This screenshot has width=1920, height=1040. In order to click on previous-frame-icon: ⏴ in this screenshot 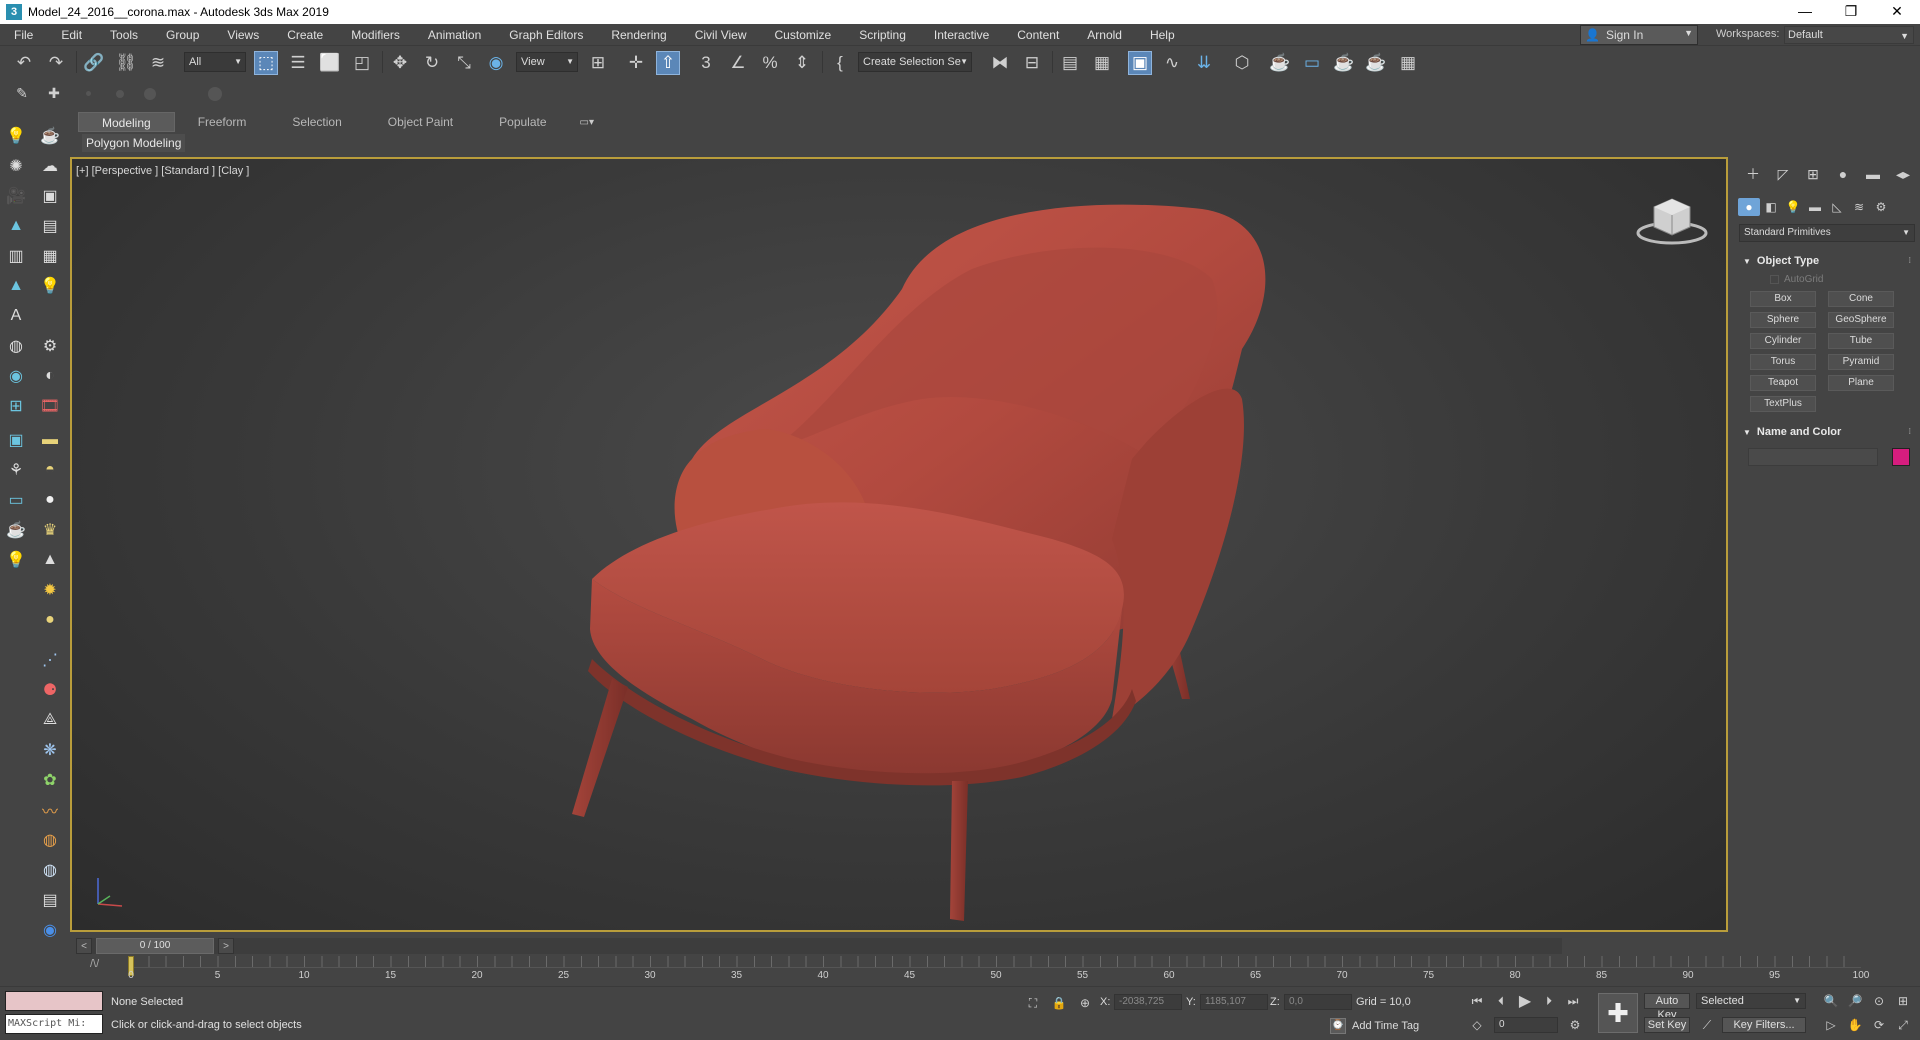, I will do `click(1501, 1001)`.